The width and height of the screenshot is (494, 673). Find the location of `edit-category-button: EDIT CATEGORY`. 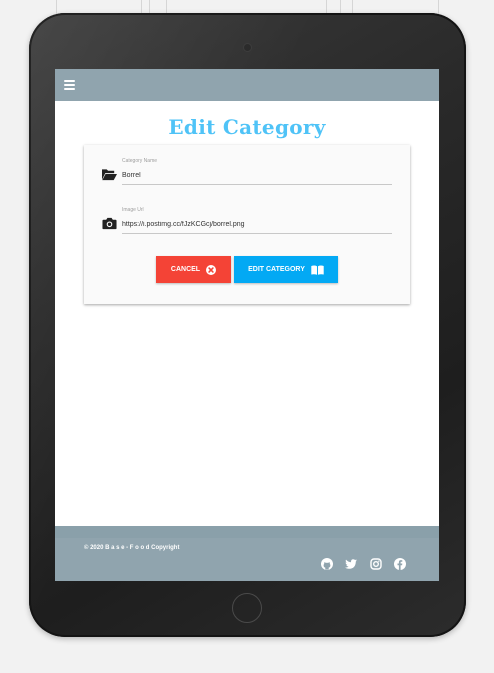

edit-category-button: EDIT CATEGORY is located at coordinates (286, 269).